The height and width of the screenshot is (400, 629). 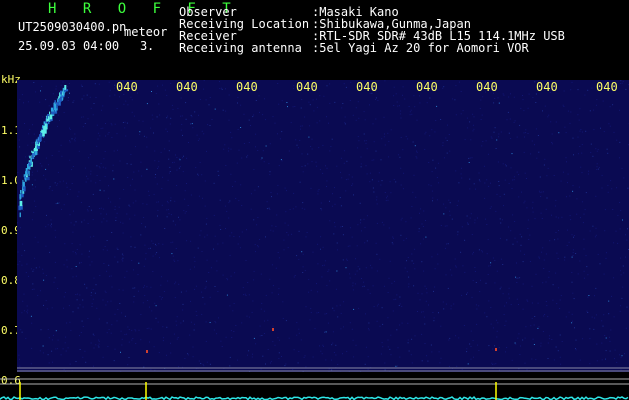 I want to click on count-ellipsis: ., so click(x=151, y=46).